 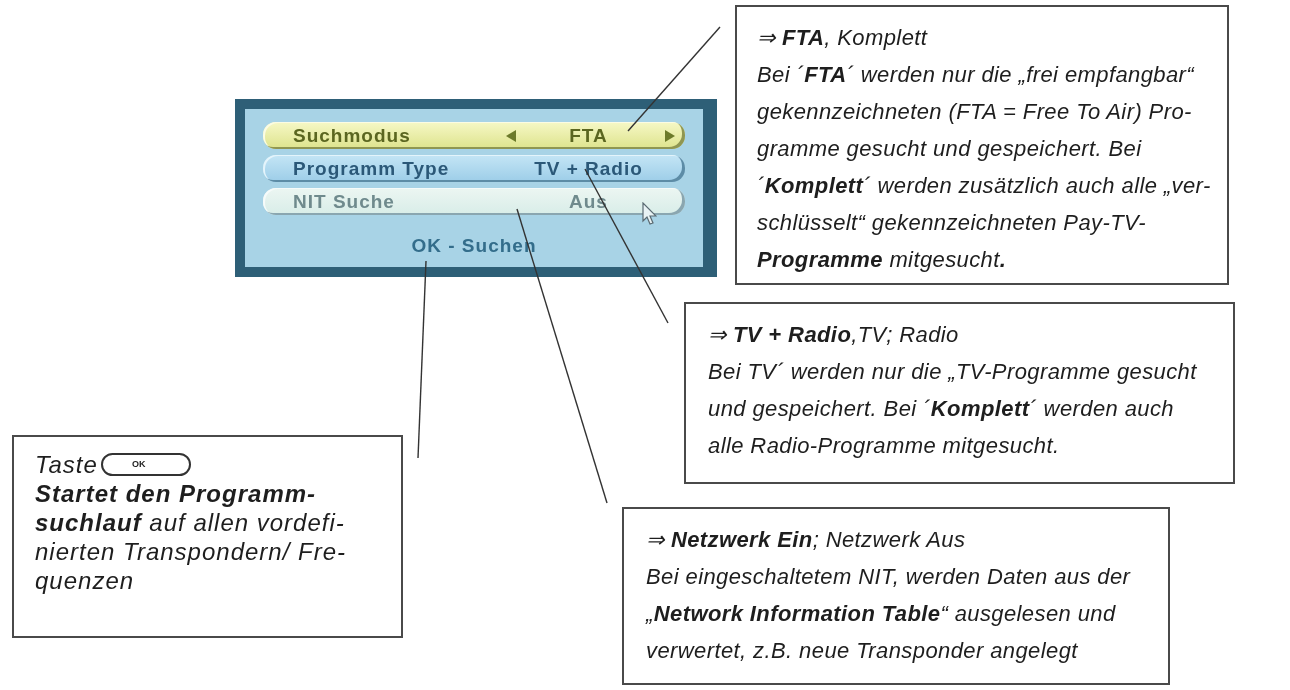 I want to click on callout-heading: ⇒ FTA, Komplett, so click(x=842, y=38).